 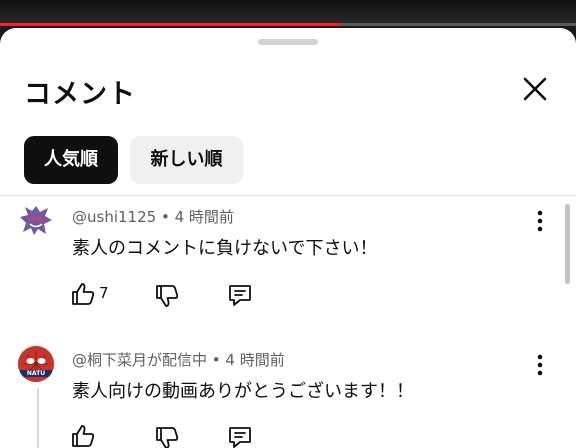 What do you see at coordinates (567, 244) in the screenshot?
I see `scrollbar` at bounding box center [567, 244].